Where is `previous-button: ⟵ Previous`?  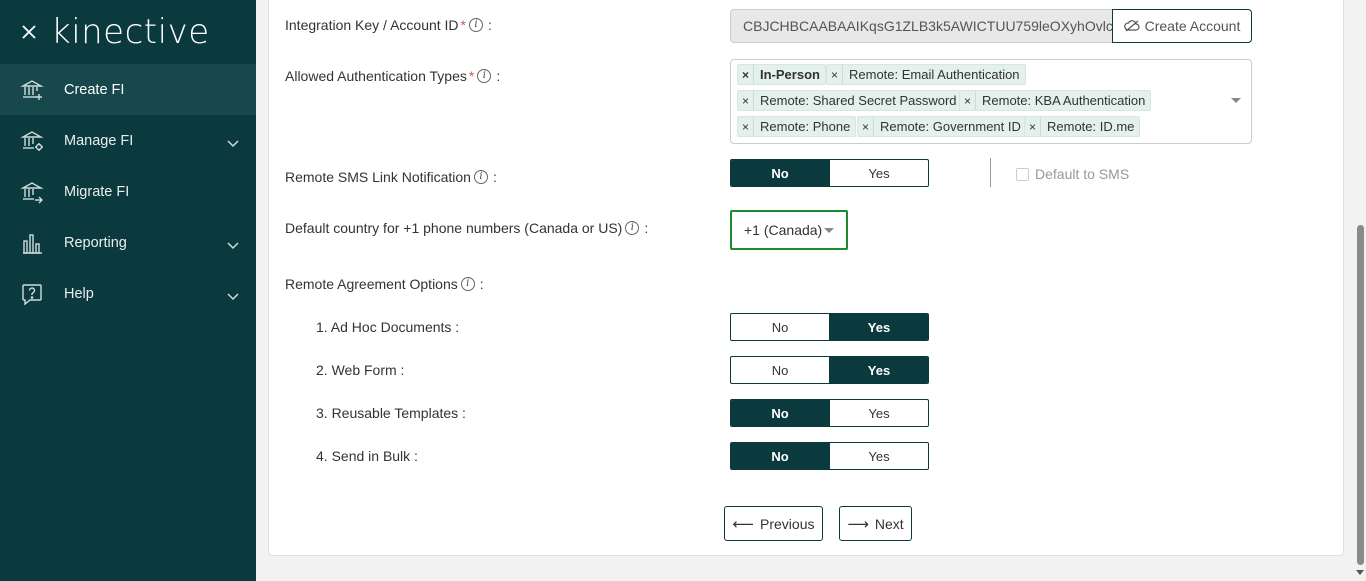 previous-button: ⟵ Previous is located at coordinates (773, 523).